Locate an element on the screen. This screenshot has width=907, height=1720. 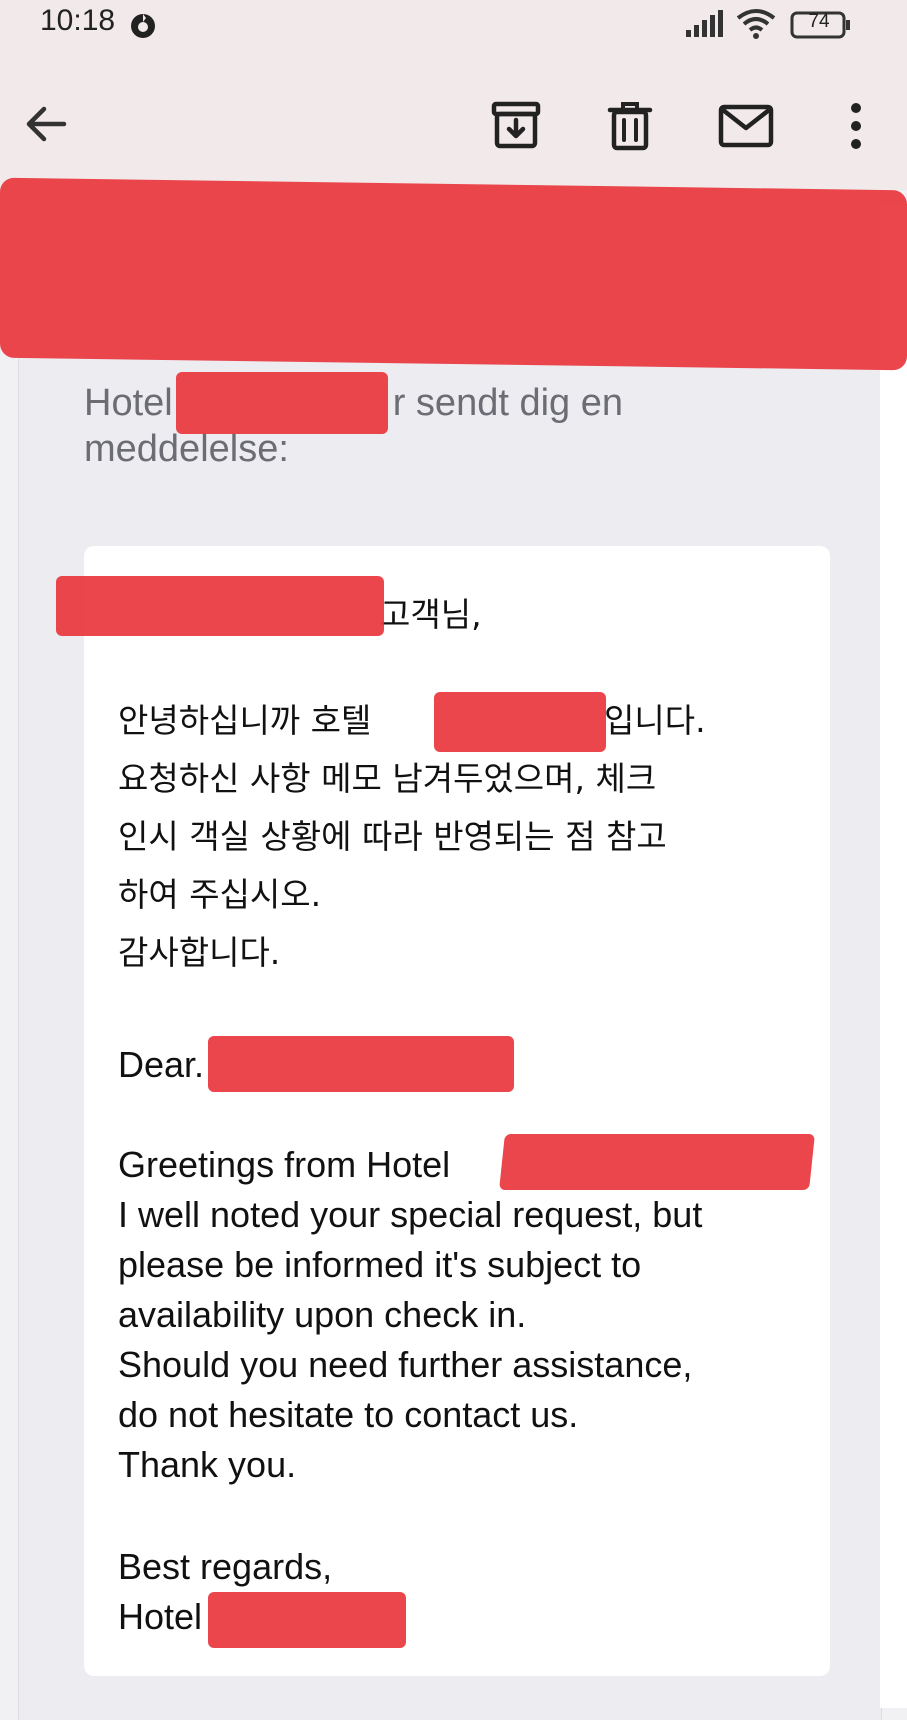
mail-icon is located at coordinates (746, 126).